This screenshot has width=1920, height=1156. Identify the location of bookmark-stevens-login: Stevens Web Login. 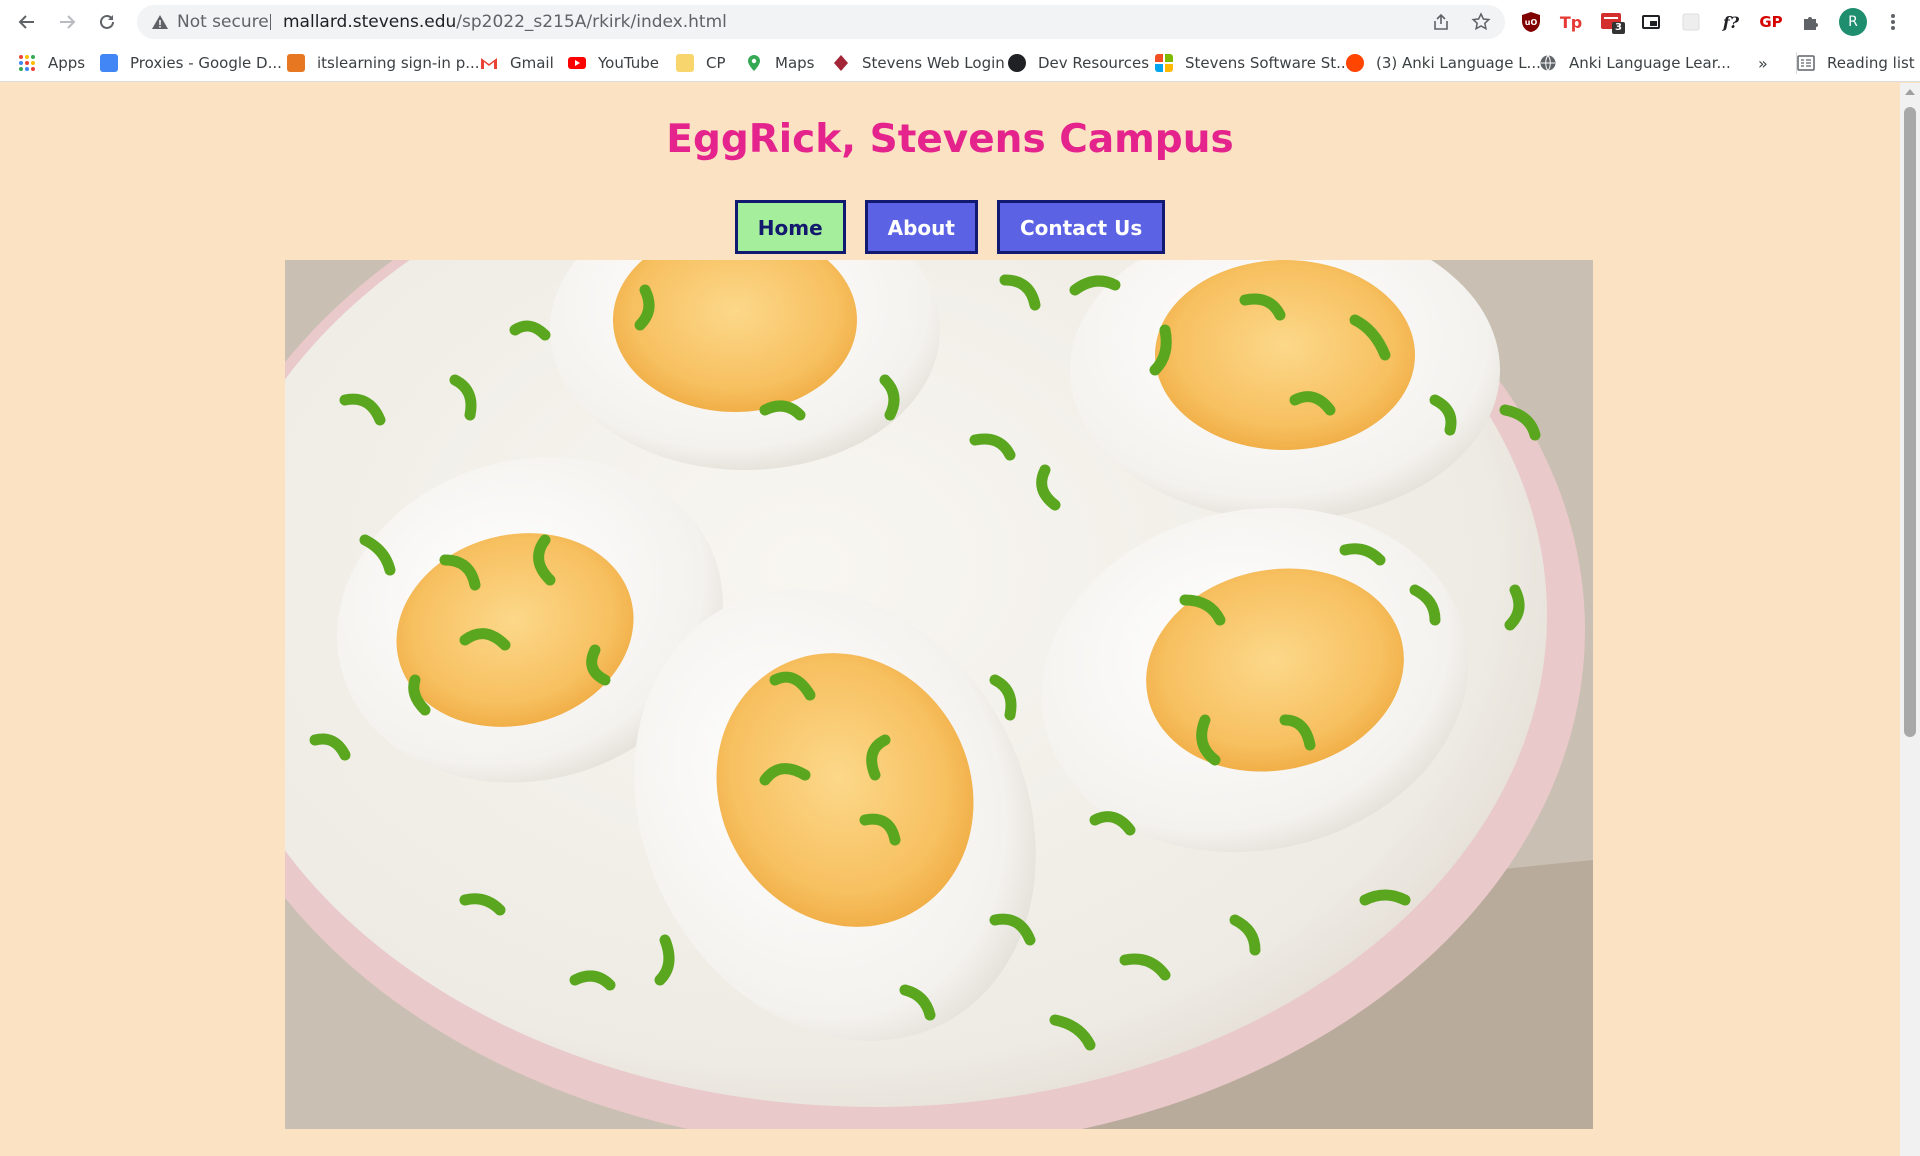
(918, 63).